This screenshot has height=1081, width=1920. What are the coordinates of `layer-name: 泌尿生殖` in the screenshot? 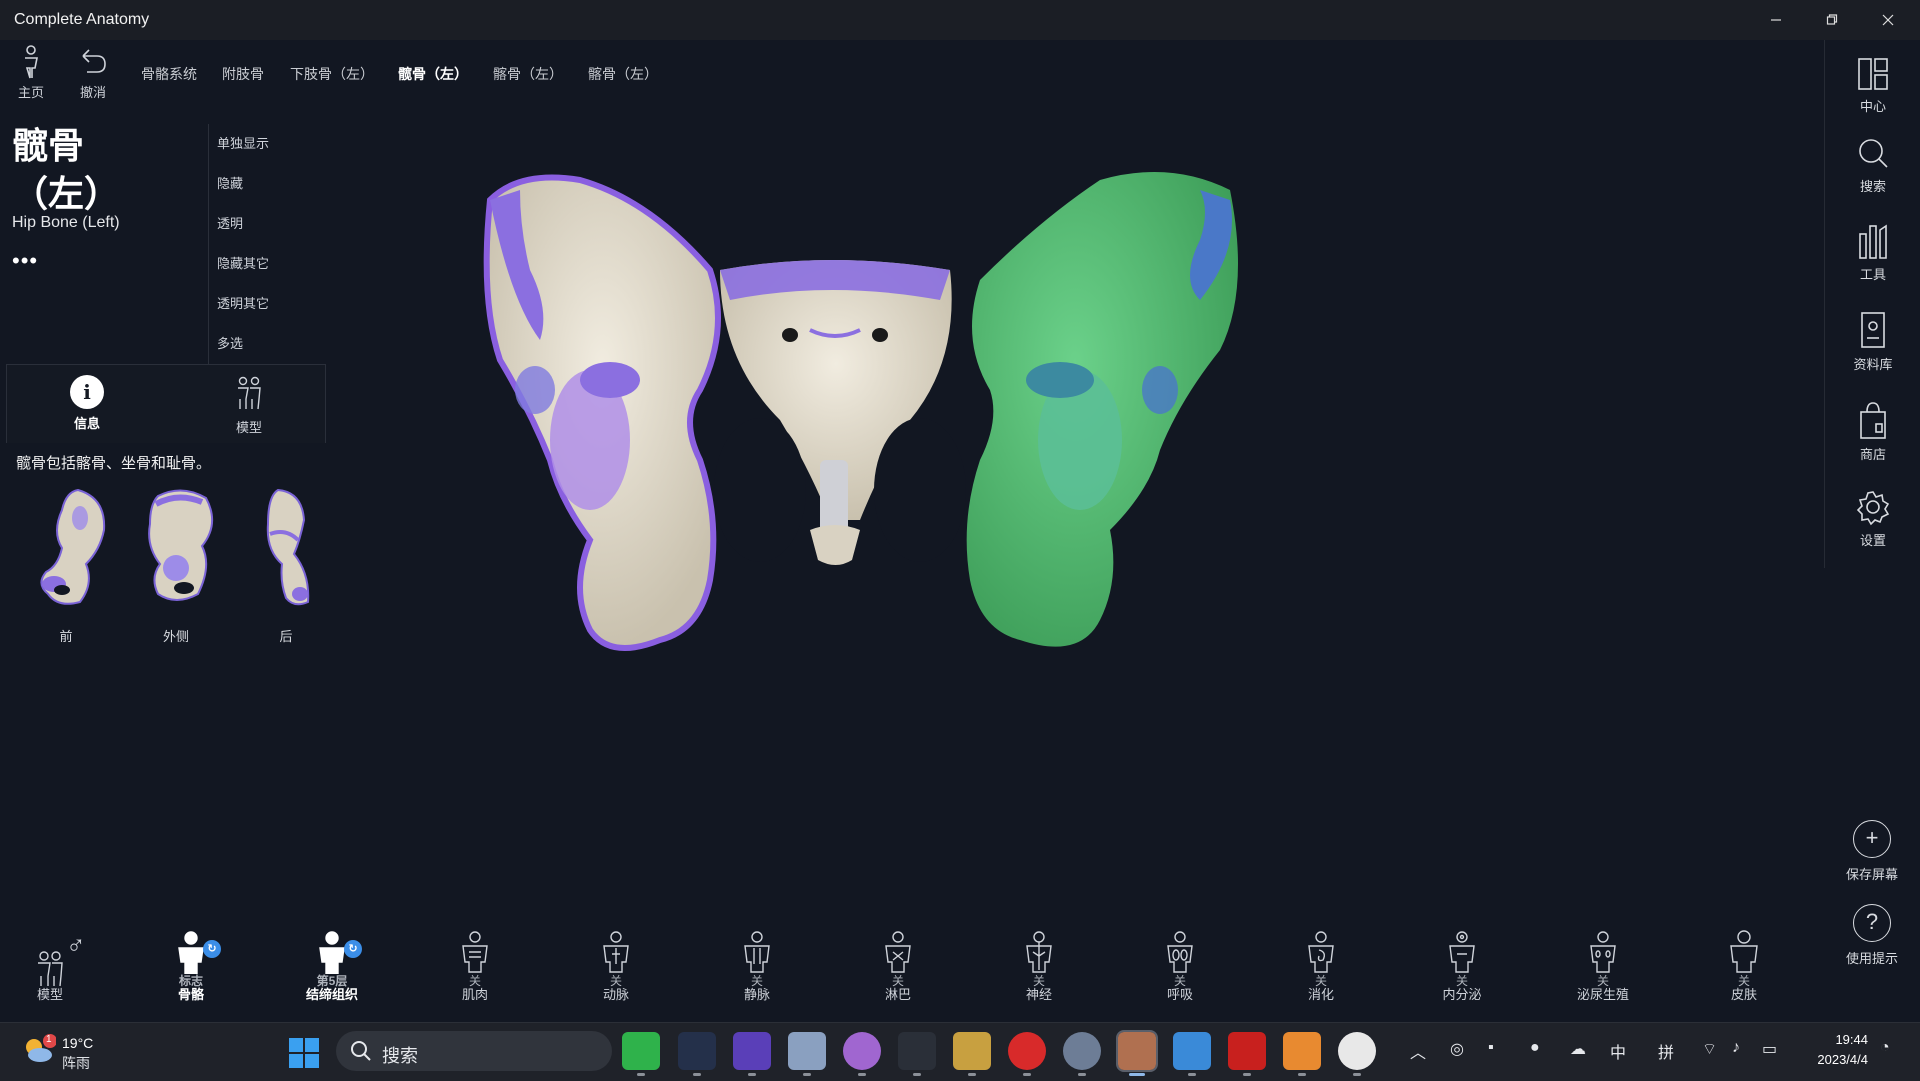 It's located at (1602, 994).